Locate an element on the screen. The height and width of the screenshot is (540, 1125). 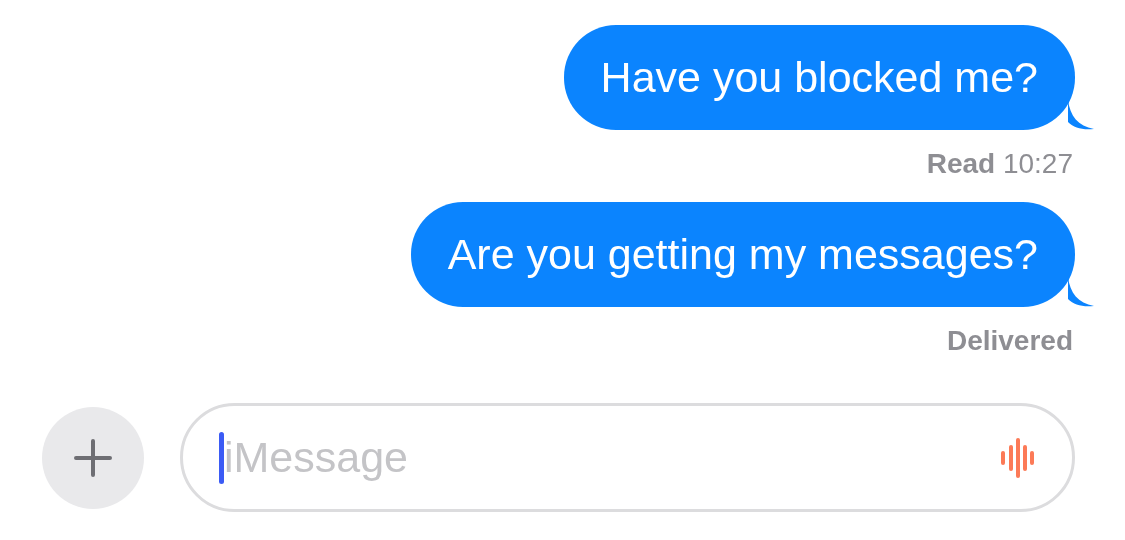
plus-icon is located at coordinates (93, 457).